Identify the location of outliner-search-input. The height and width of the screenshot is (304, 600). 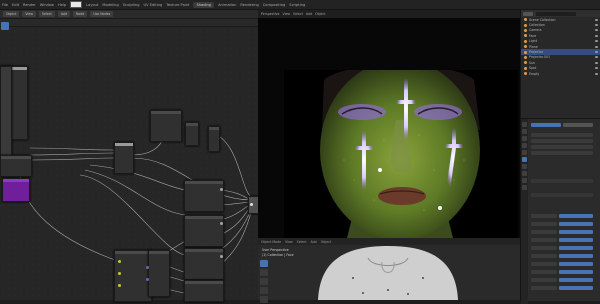
(556, 13).